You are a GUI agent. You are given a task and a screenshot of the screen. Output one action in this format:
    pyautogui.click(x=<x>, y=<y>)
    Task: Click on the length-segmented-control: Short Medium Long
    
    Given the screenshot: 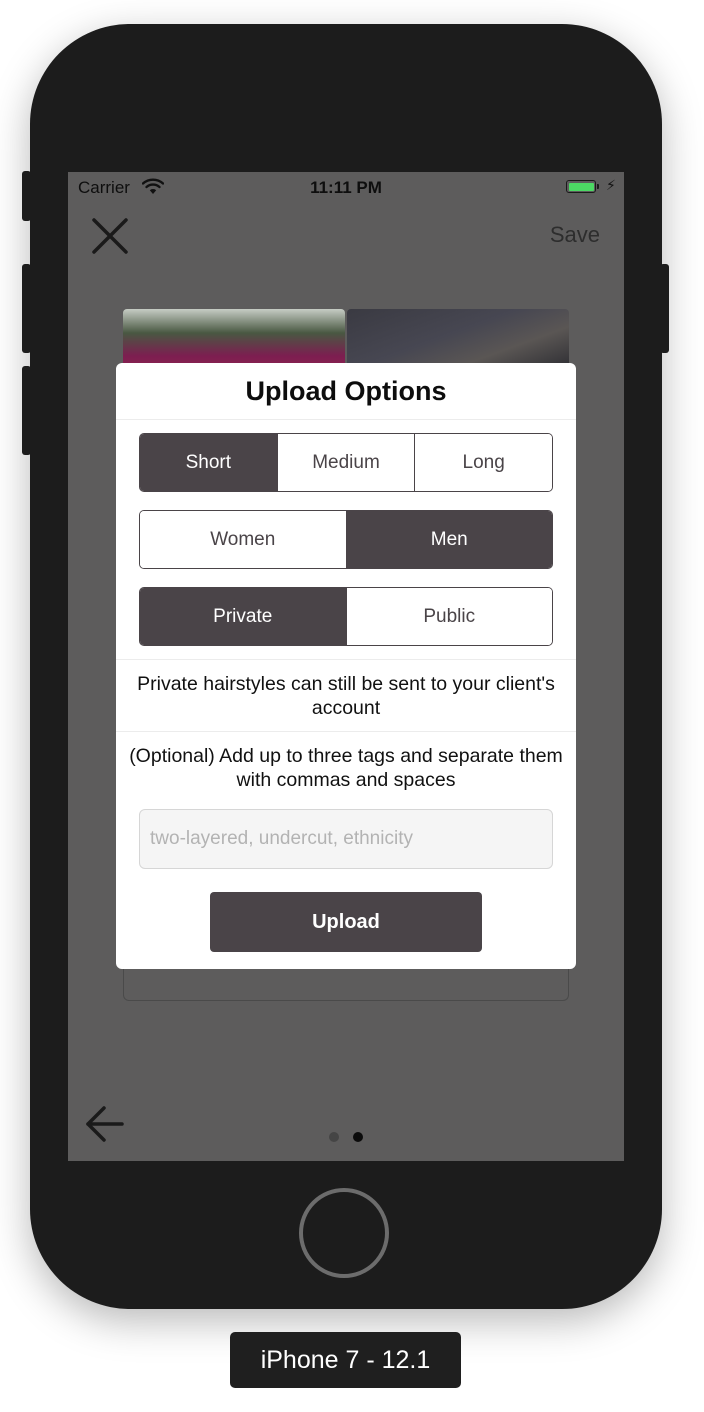 What is the action you would take?
    pyautogui.click(x=346, y=462)
    